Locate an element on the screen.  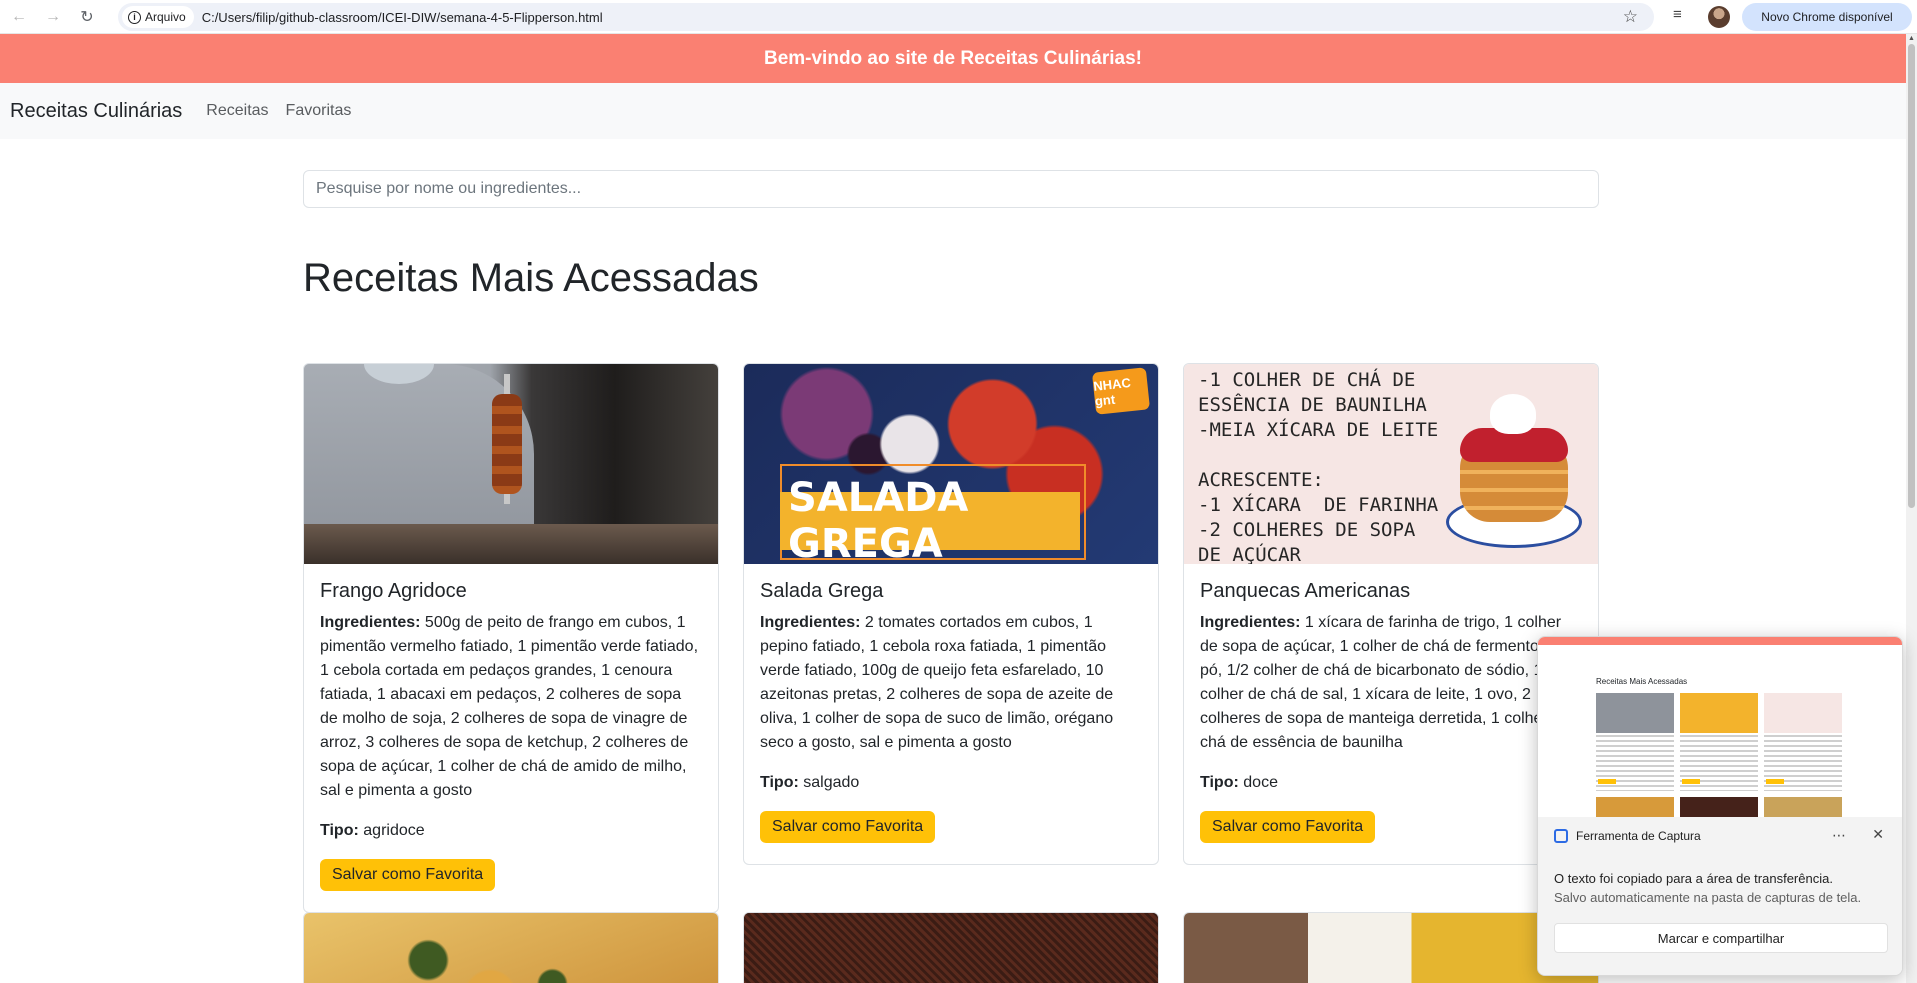
toast-app-header: Ferramenta de Captura is located at coordinates (1627, 836).